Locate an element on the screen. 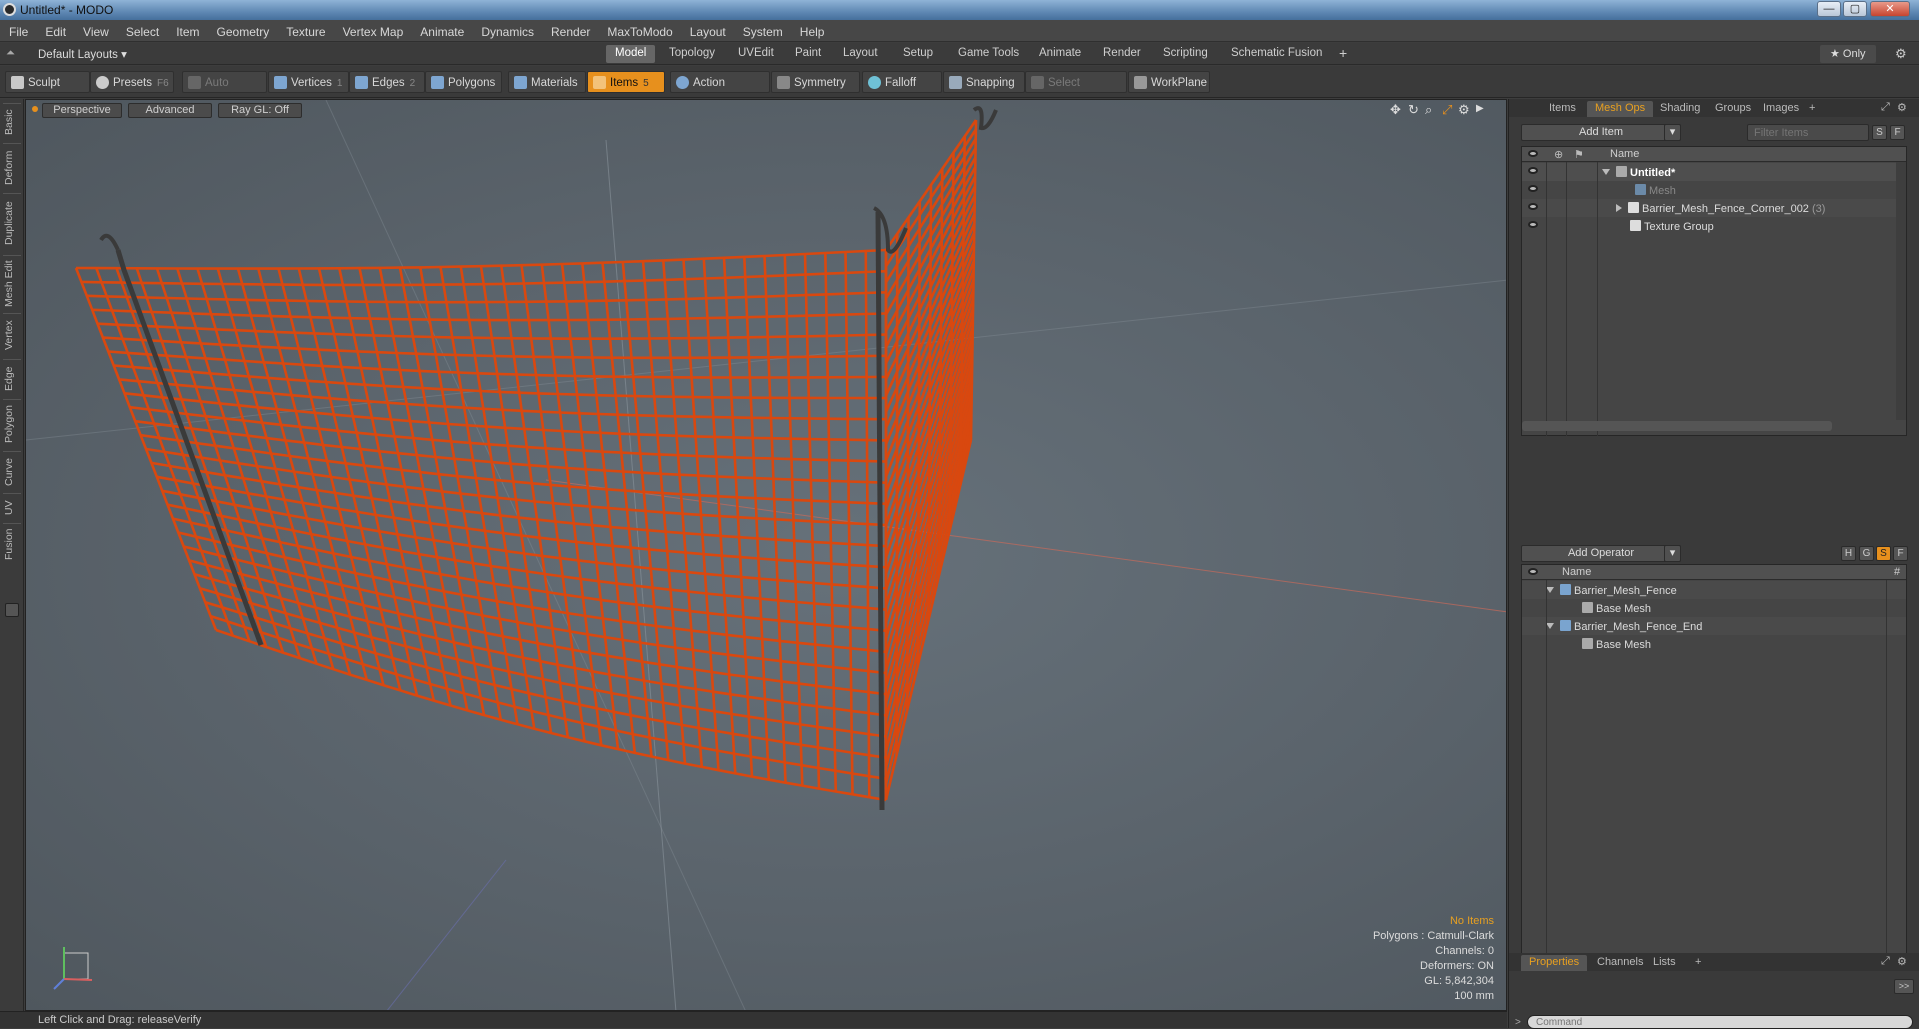 The image size is (1919, 1029). menu-help: Help is located at coordinates (812, 29).